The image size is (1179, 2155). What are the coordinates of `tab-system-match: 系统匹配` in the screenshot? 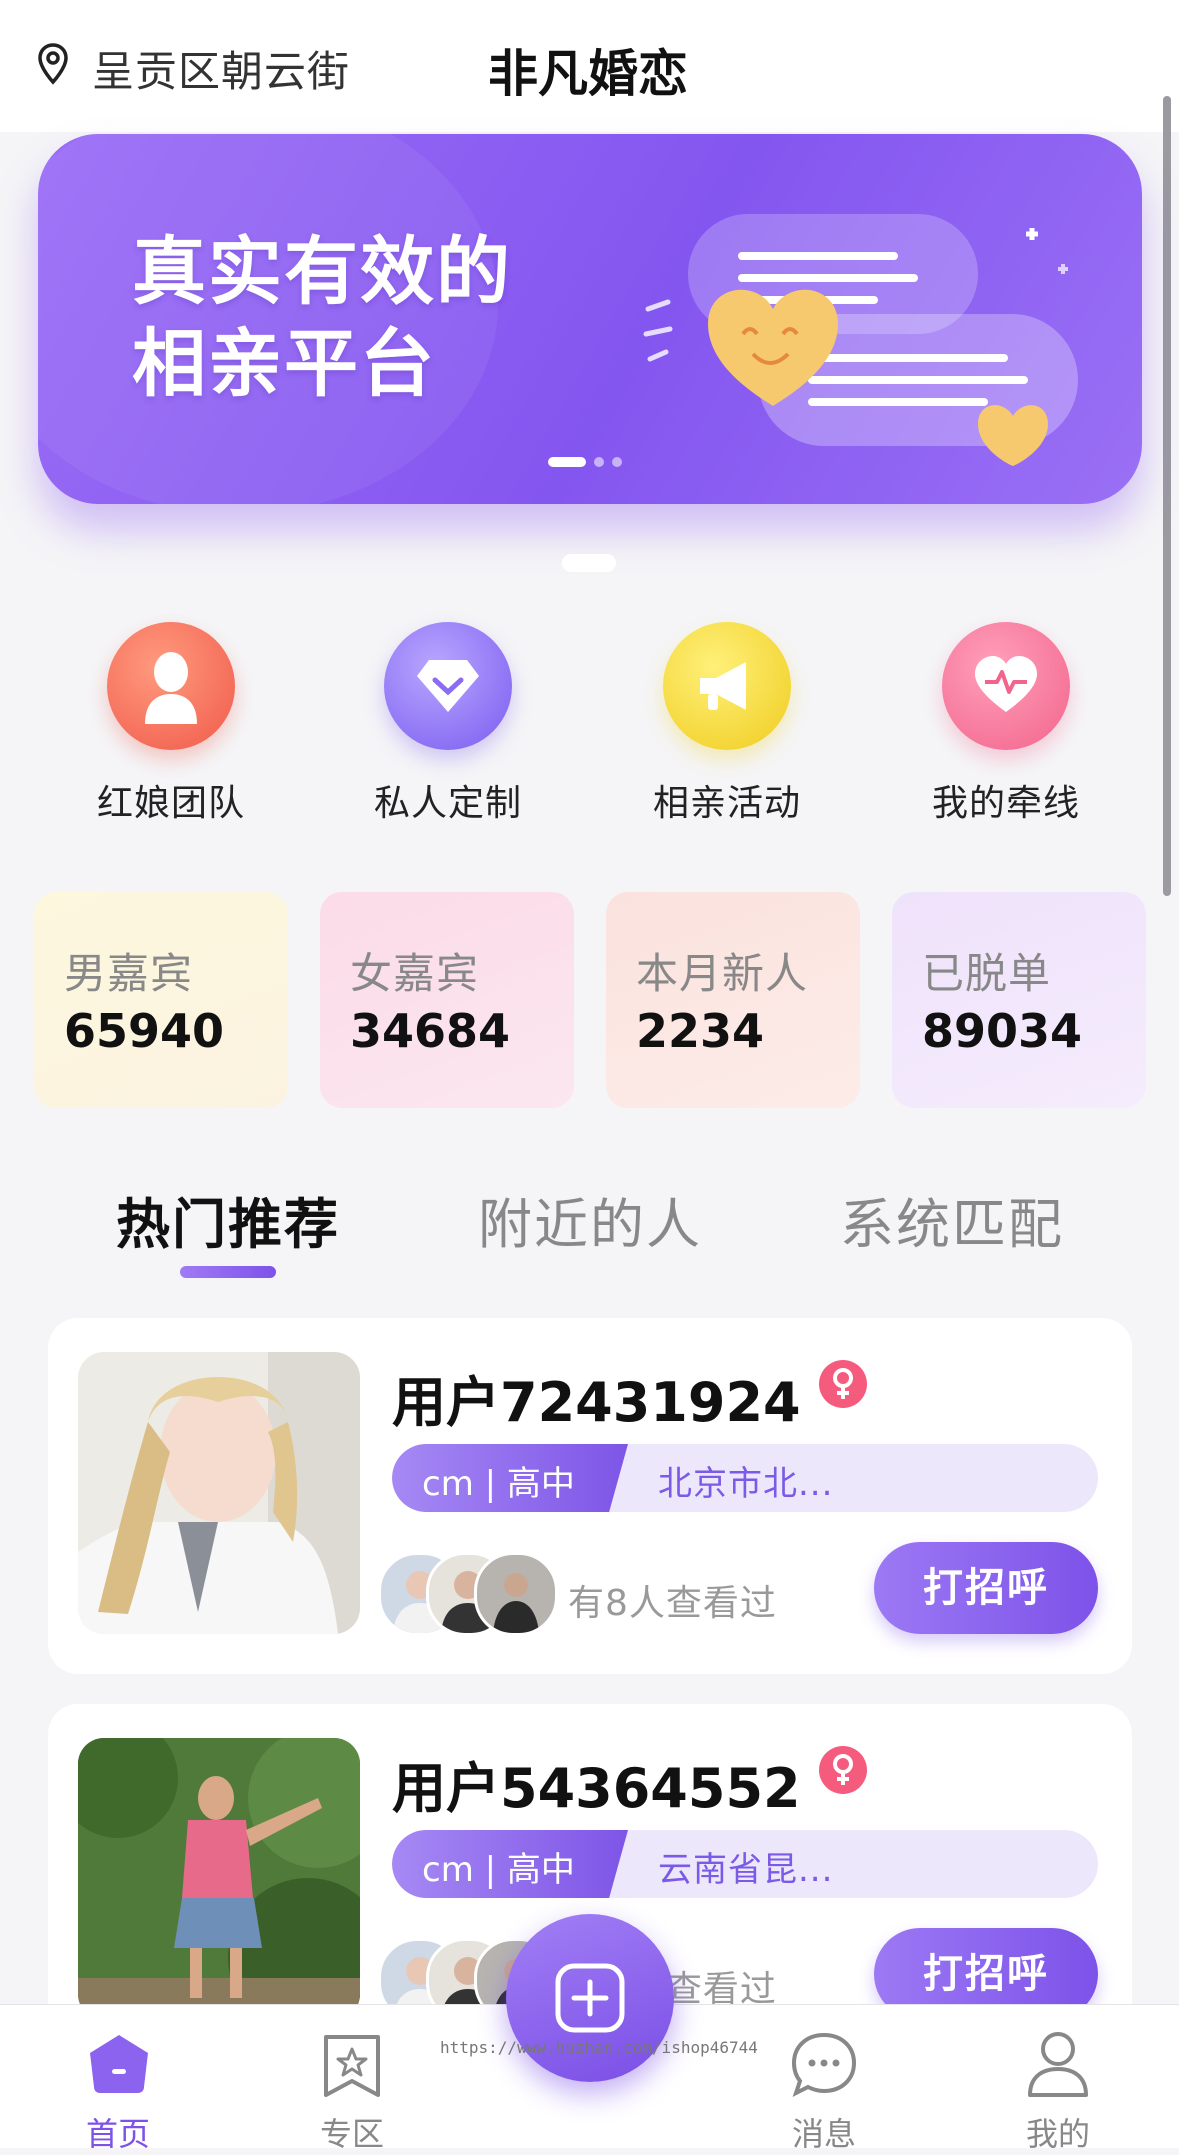 It's located at (952, 1219).